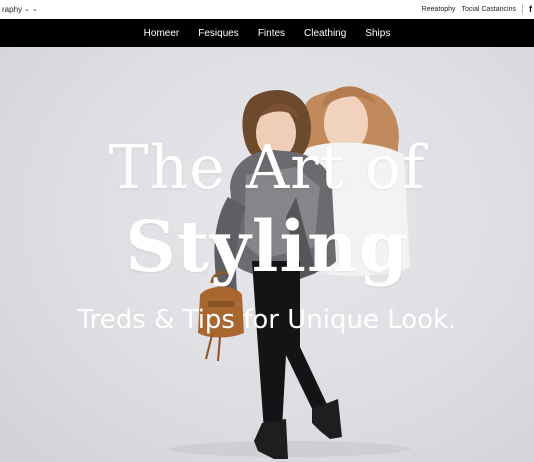  What do you see at coordinates (267, 320) in the screenshot?
I see `hero-subtitle: Treds & Tips for Unique Look.` at bounding box center [267, 320].